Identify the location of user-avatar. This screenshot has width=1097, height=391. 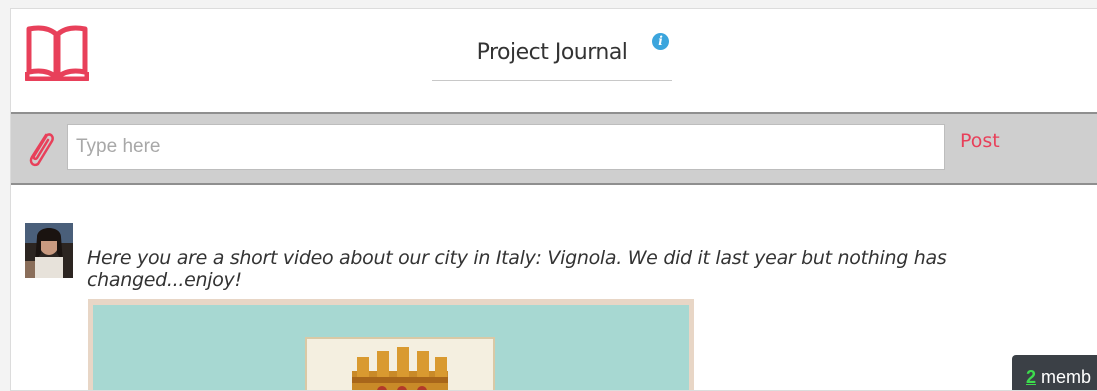
(49, 250).